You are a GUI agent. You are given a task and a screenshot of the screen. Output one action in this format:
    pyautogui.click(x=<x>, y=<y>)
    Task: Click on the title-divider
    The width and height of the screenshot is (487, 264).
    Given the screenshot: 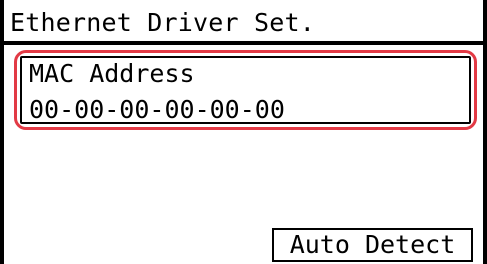 What is the action you would take?
    pyautogui.click(x=243, y=43)
    